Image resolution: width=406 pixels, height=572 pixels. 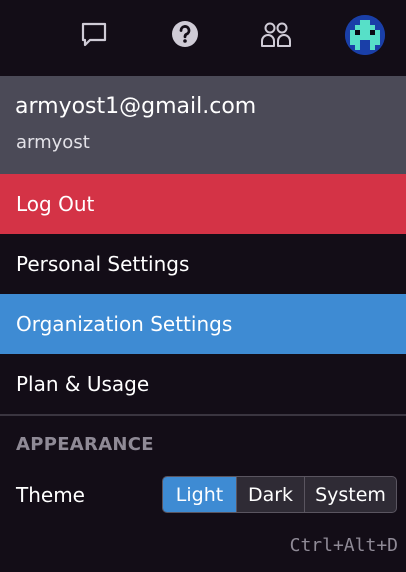 I want to click on users-icon, so click(x=276, y=34).